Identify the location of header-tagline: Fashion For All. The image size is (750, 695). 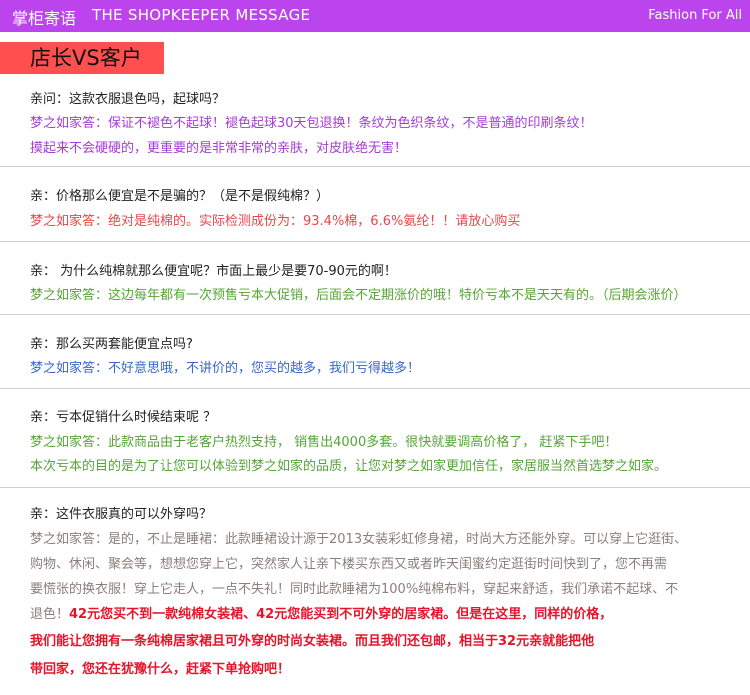
(695, 15).